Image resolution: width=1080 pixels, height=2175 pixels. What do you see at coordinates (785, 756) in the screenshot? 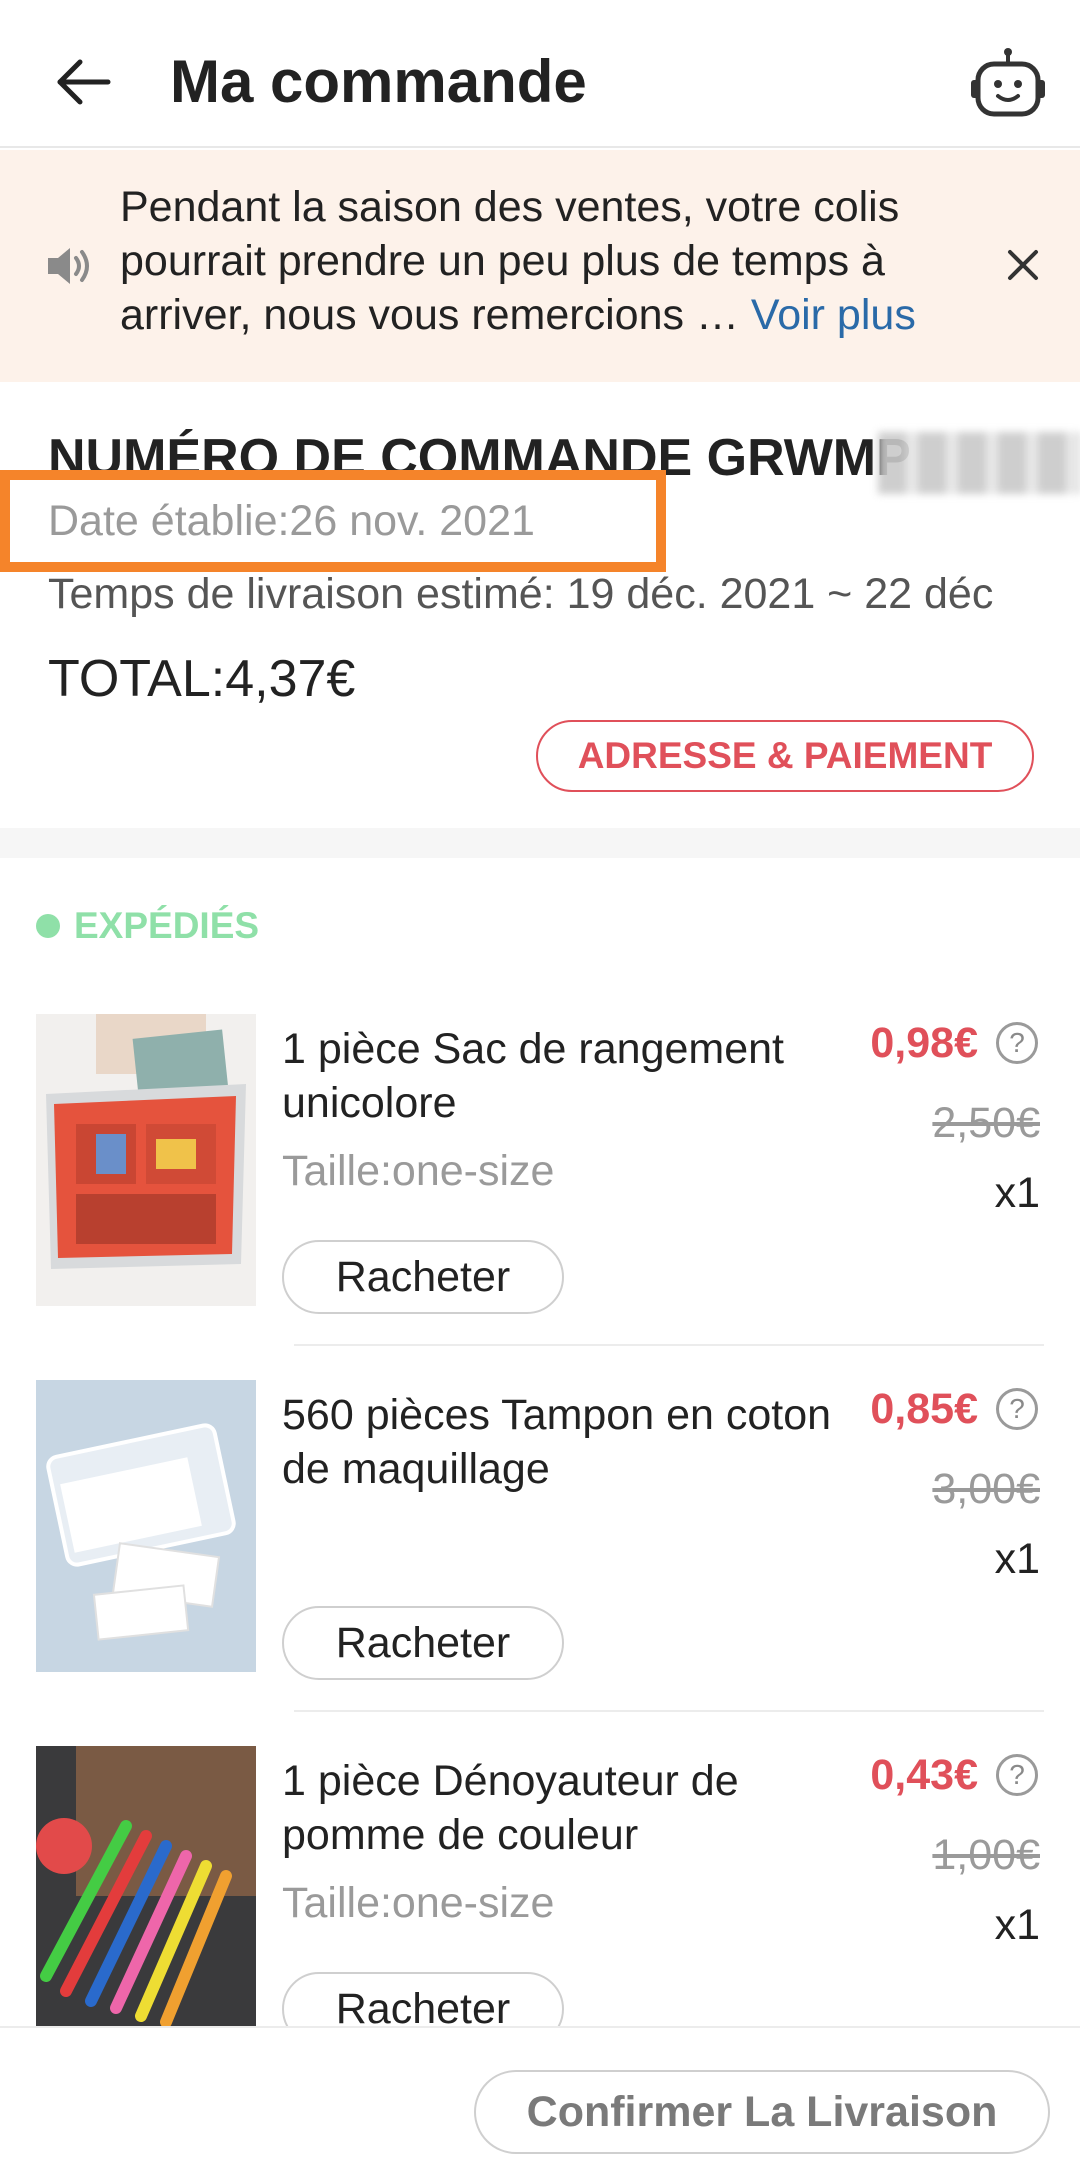
I see `address-payment-button: ADRESSE & PAIEMENT` at bounding box center [785, 756].